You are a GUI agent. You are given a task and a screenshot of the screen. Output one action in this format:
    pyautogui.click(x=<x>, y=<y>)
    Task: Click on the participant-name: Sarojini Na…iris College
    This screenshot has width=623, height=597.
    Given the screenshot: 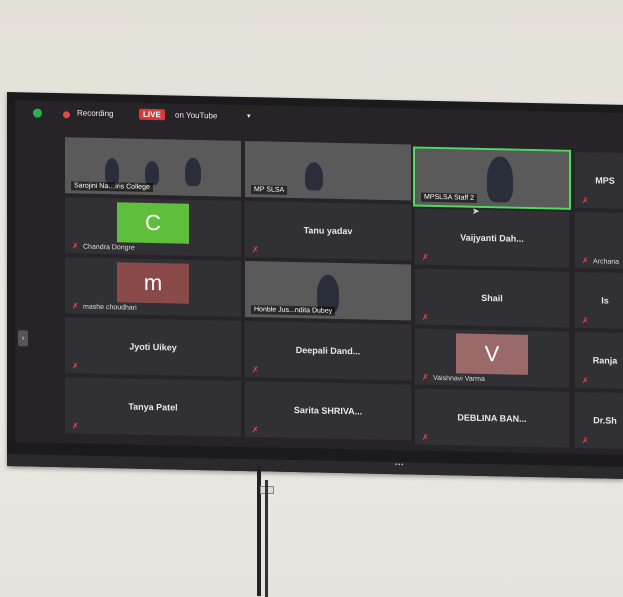 What is the action you would take?
    pyautogui.click(x=112, y=187)
    